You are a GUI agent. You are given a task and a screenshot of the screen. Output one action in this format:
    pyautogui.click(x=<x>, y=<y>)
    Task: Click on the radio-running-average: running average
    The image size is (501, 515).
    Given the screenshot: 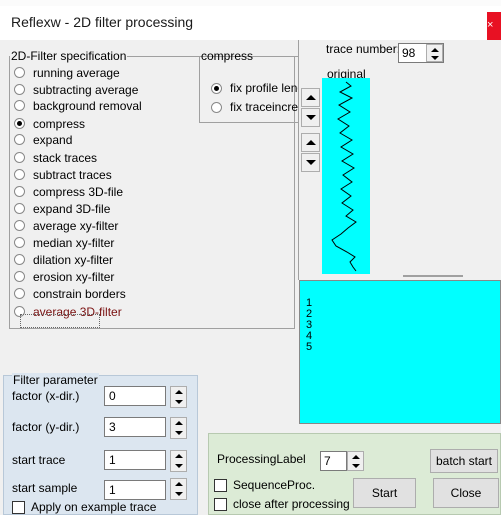 What is the action you would take?
    pyautogui.click(x=67, y=72)
    